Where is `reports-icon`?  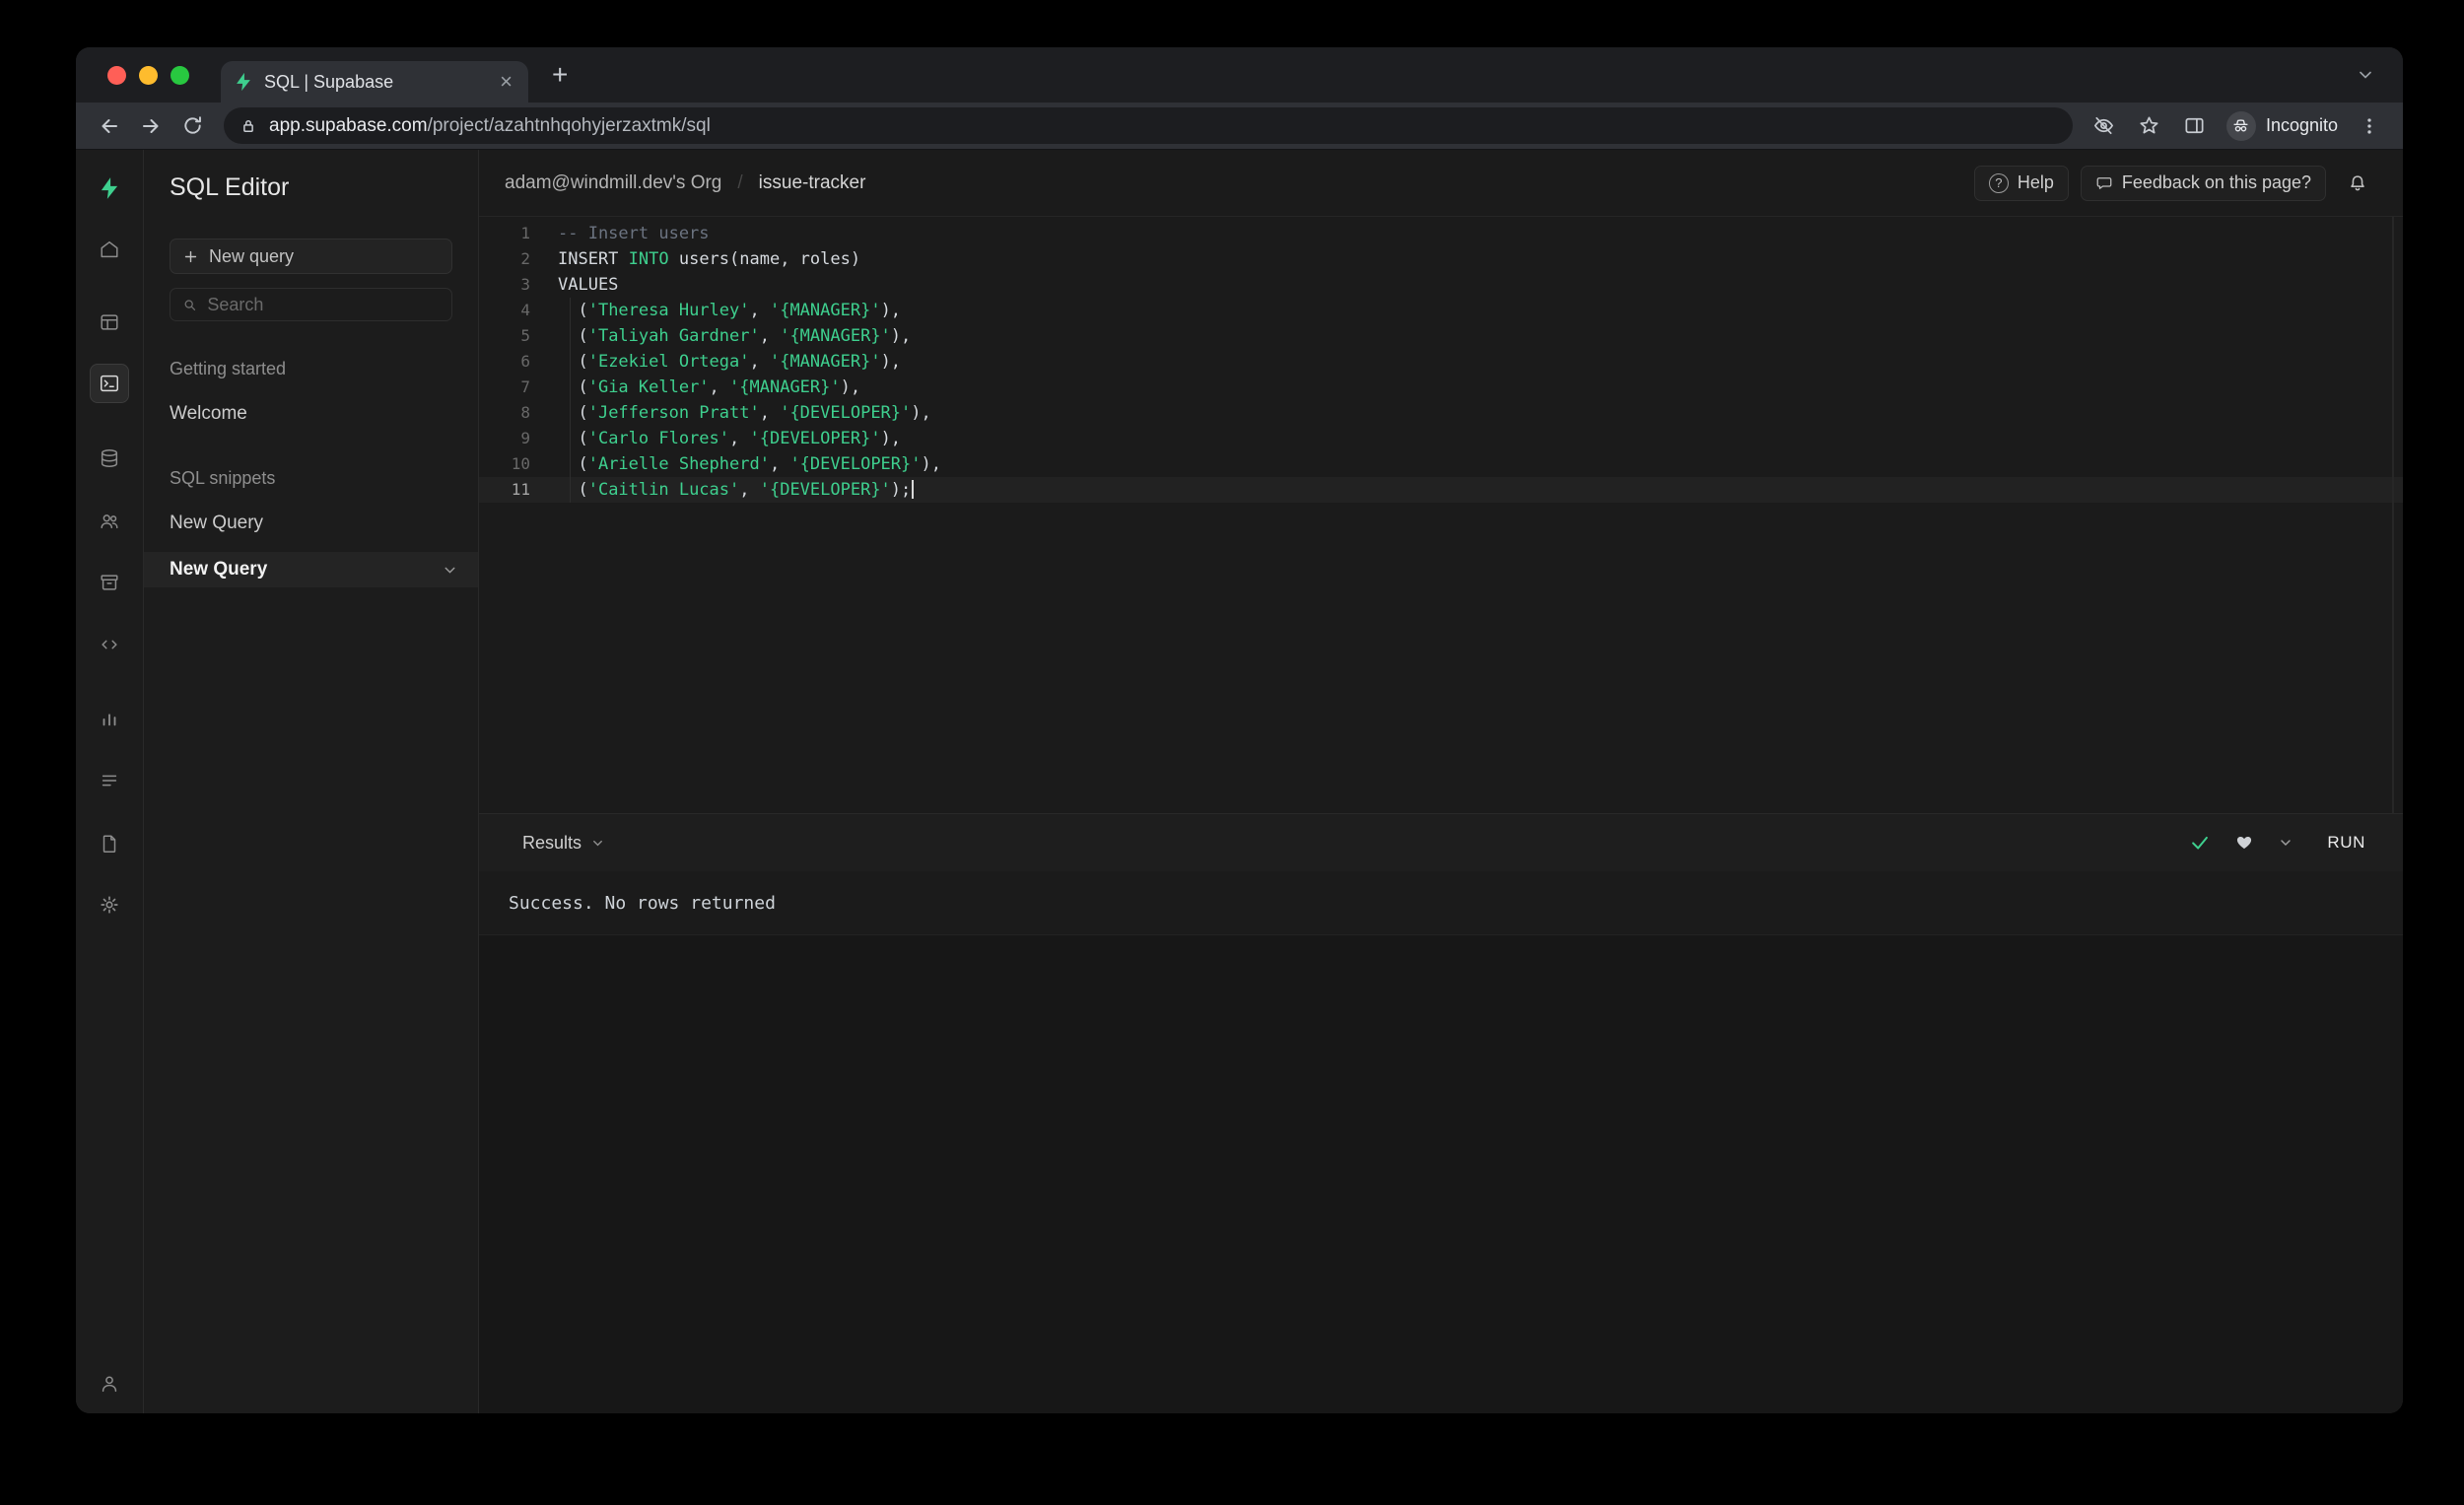 reports-icon is located at coordinates (109, 718).